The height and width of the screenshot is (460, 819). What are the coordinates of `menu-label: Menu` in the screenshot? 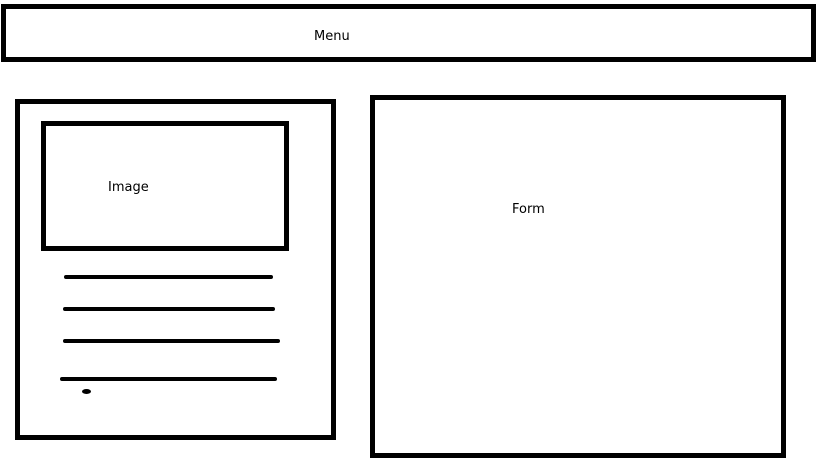 It's located at (332, 36).